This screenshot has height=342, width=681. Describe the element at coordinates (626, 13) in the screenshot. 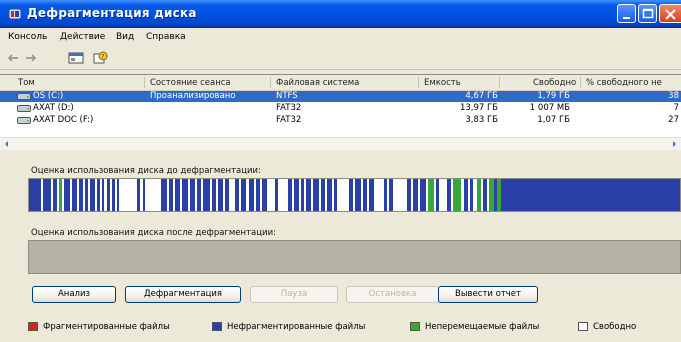

I see `minimize-button` at that location.